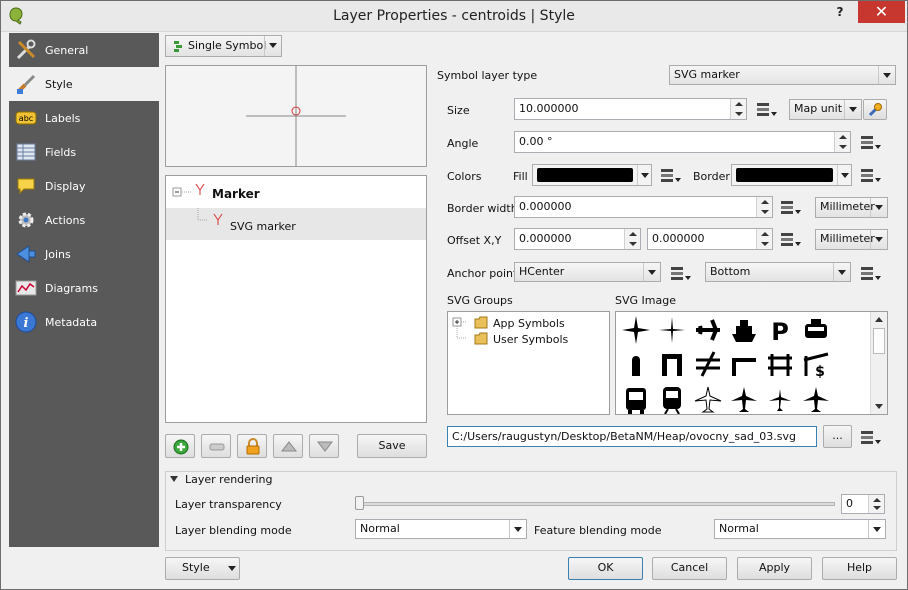 The height and width of the screenshot is (590, 908). I want to click on svg-image-grid: P $, so click(751, 363).